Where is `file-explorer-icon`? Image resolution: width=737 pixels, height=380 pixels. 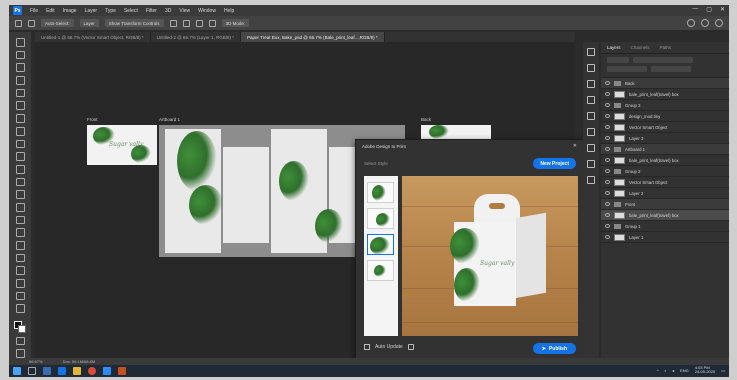
file-explorer-icon is located at coordinates (77, 371).